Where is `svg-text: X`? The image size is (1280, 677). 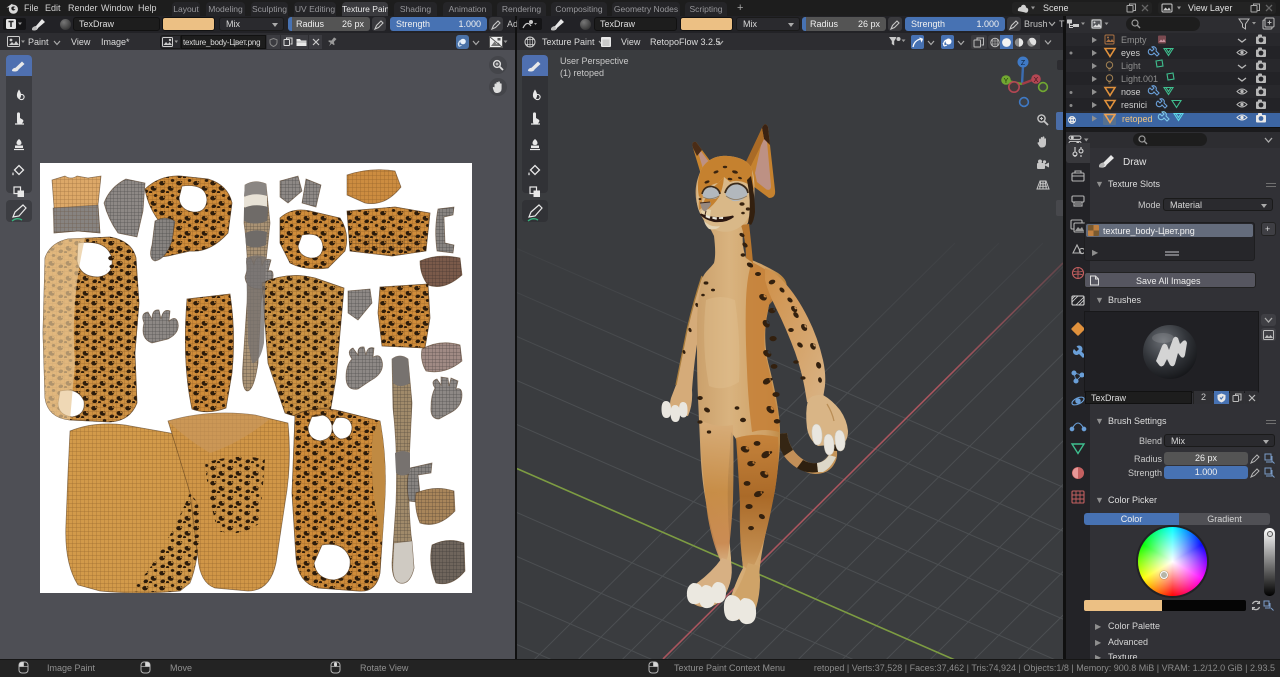 svg-text: X is located at coordinates (1036, 80).